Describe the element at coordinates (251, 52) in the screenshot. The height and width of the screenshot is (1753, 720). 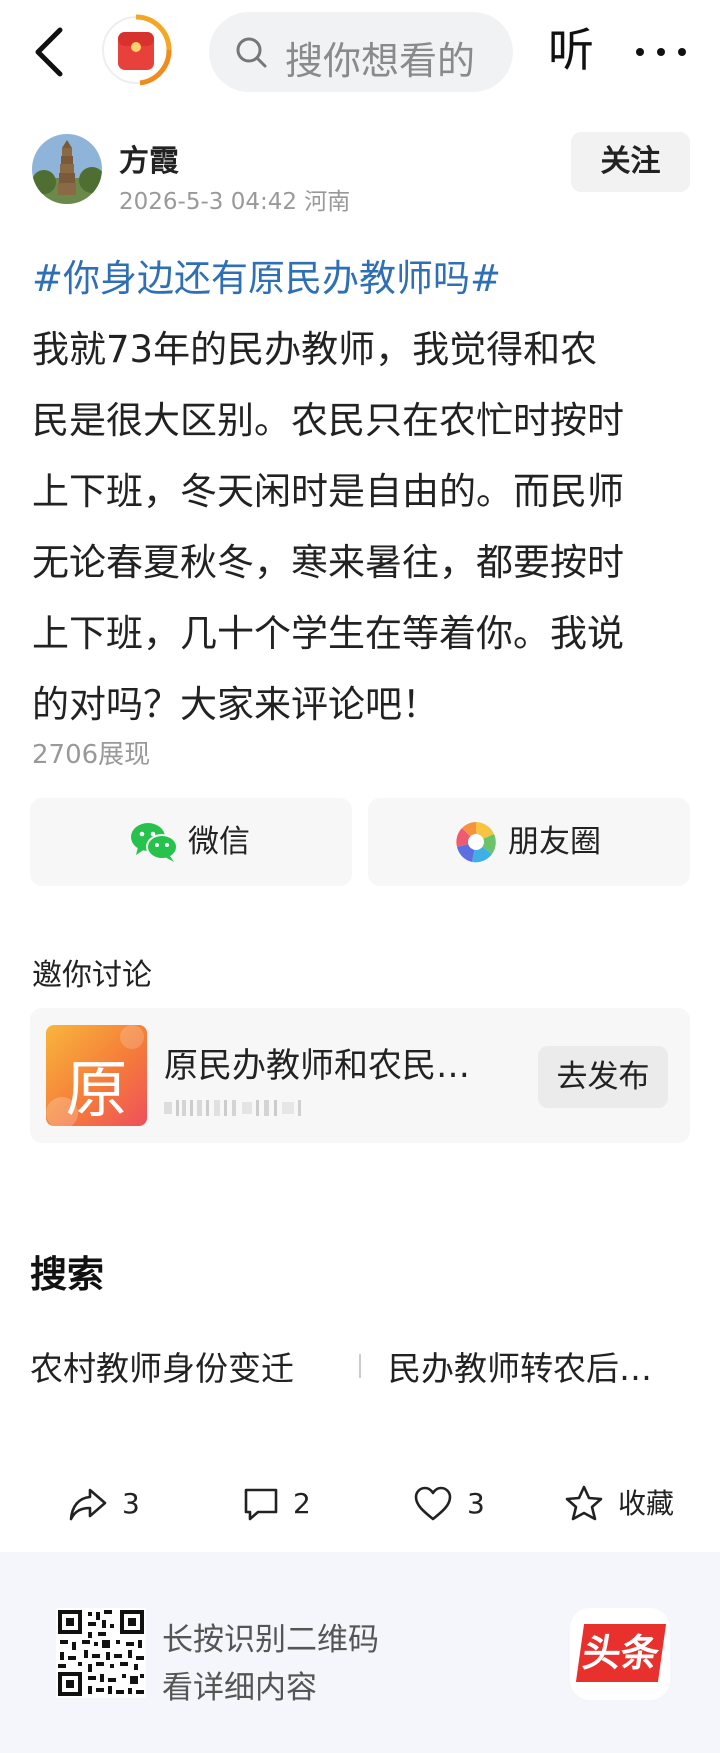
I see `search-icon` at that location.